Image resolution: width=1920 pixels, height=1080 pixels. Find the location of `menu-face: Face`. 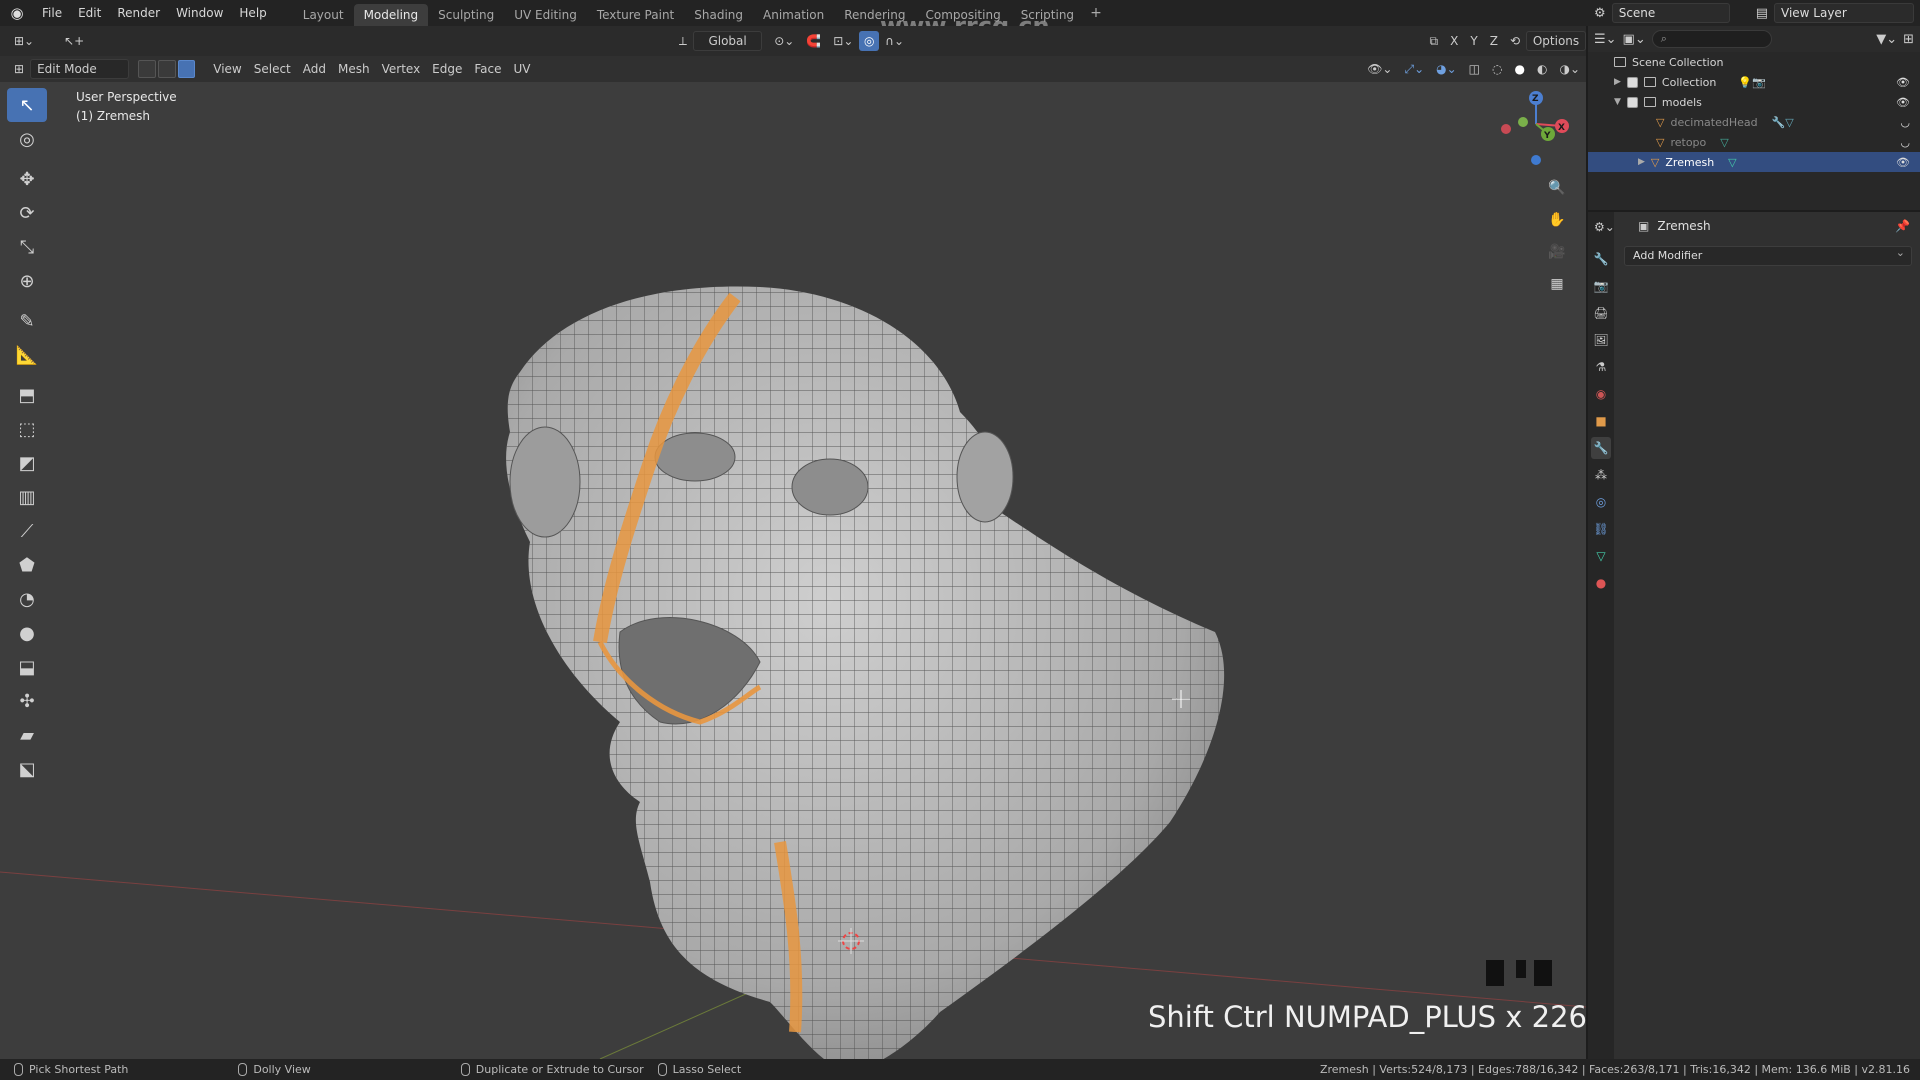

menu-face: Face is located at coordinates (487, 69).